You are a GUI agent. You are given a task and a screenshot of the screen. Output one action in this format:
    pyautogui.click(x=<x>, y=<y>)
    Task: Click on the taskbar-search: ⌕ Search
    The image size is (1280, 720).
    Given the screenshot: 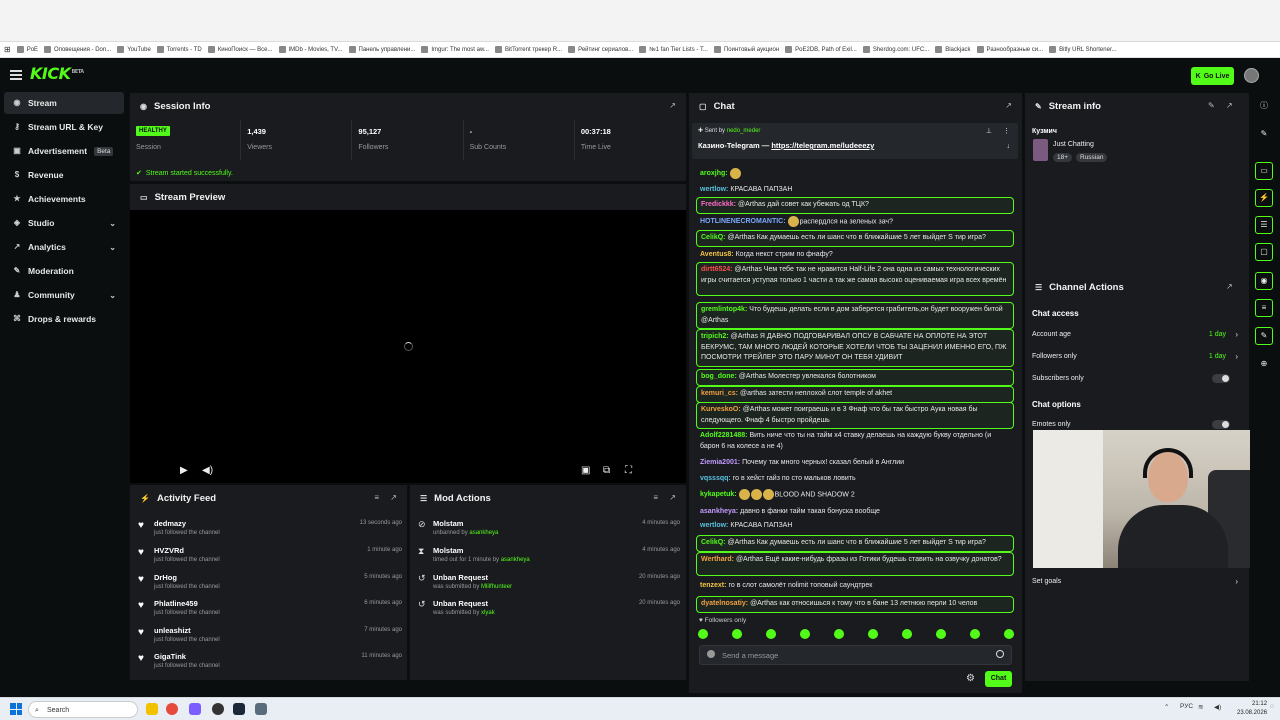 What is the action you would take?
    pyautogui.click(x=83, y=709)
    